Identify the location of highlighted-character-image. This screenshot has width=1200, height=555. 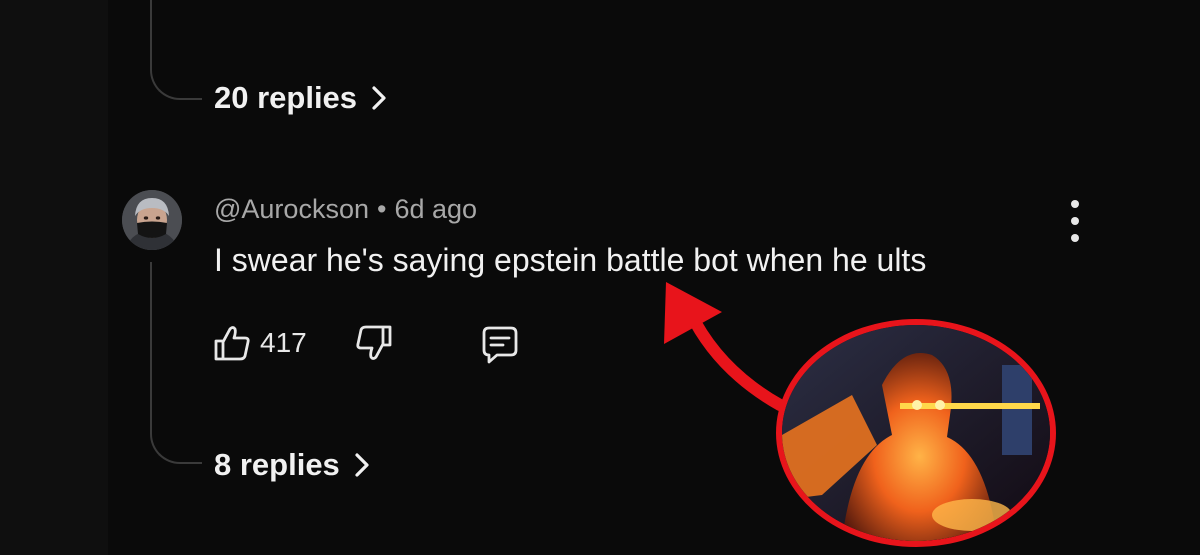
(916, 433).